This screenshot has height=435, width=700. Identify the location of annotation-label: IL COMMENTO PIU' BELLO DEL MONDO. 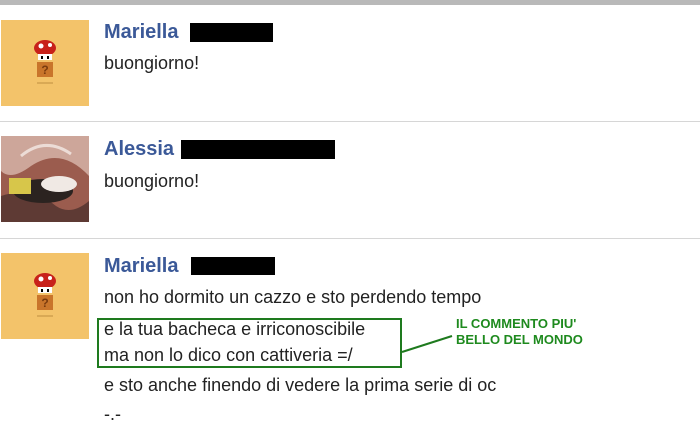
(519, 332).